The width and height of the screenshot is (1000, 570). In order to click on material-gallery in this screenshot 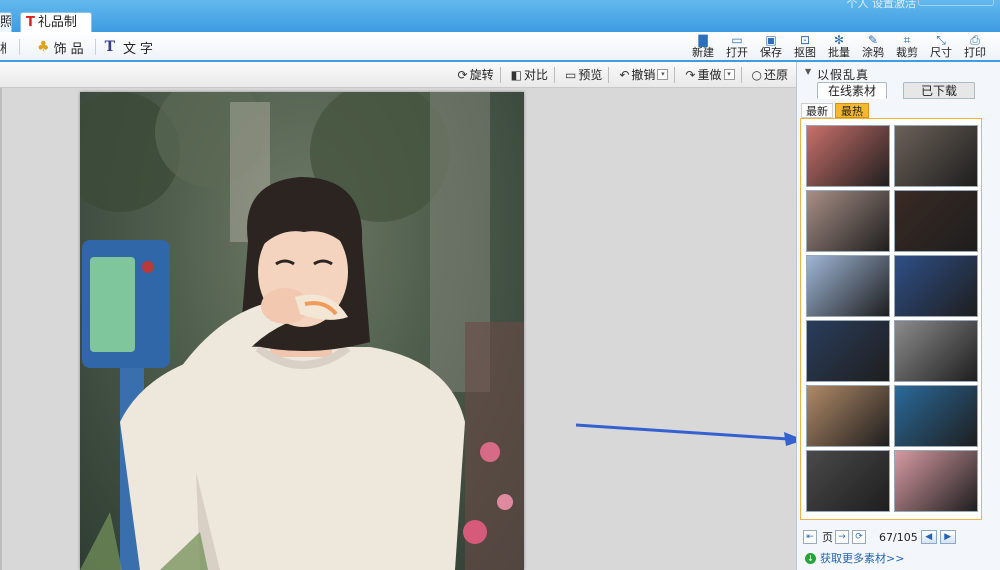, I will do `click(891, 319)`.